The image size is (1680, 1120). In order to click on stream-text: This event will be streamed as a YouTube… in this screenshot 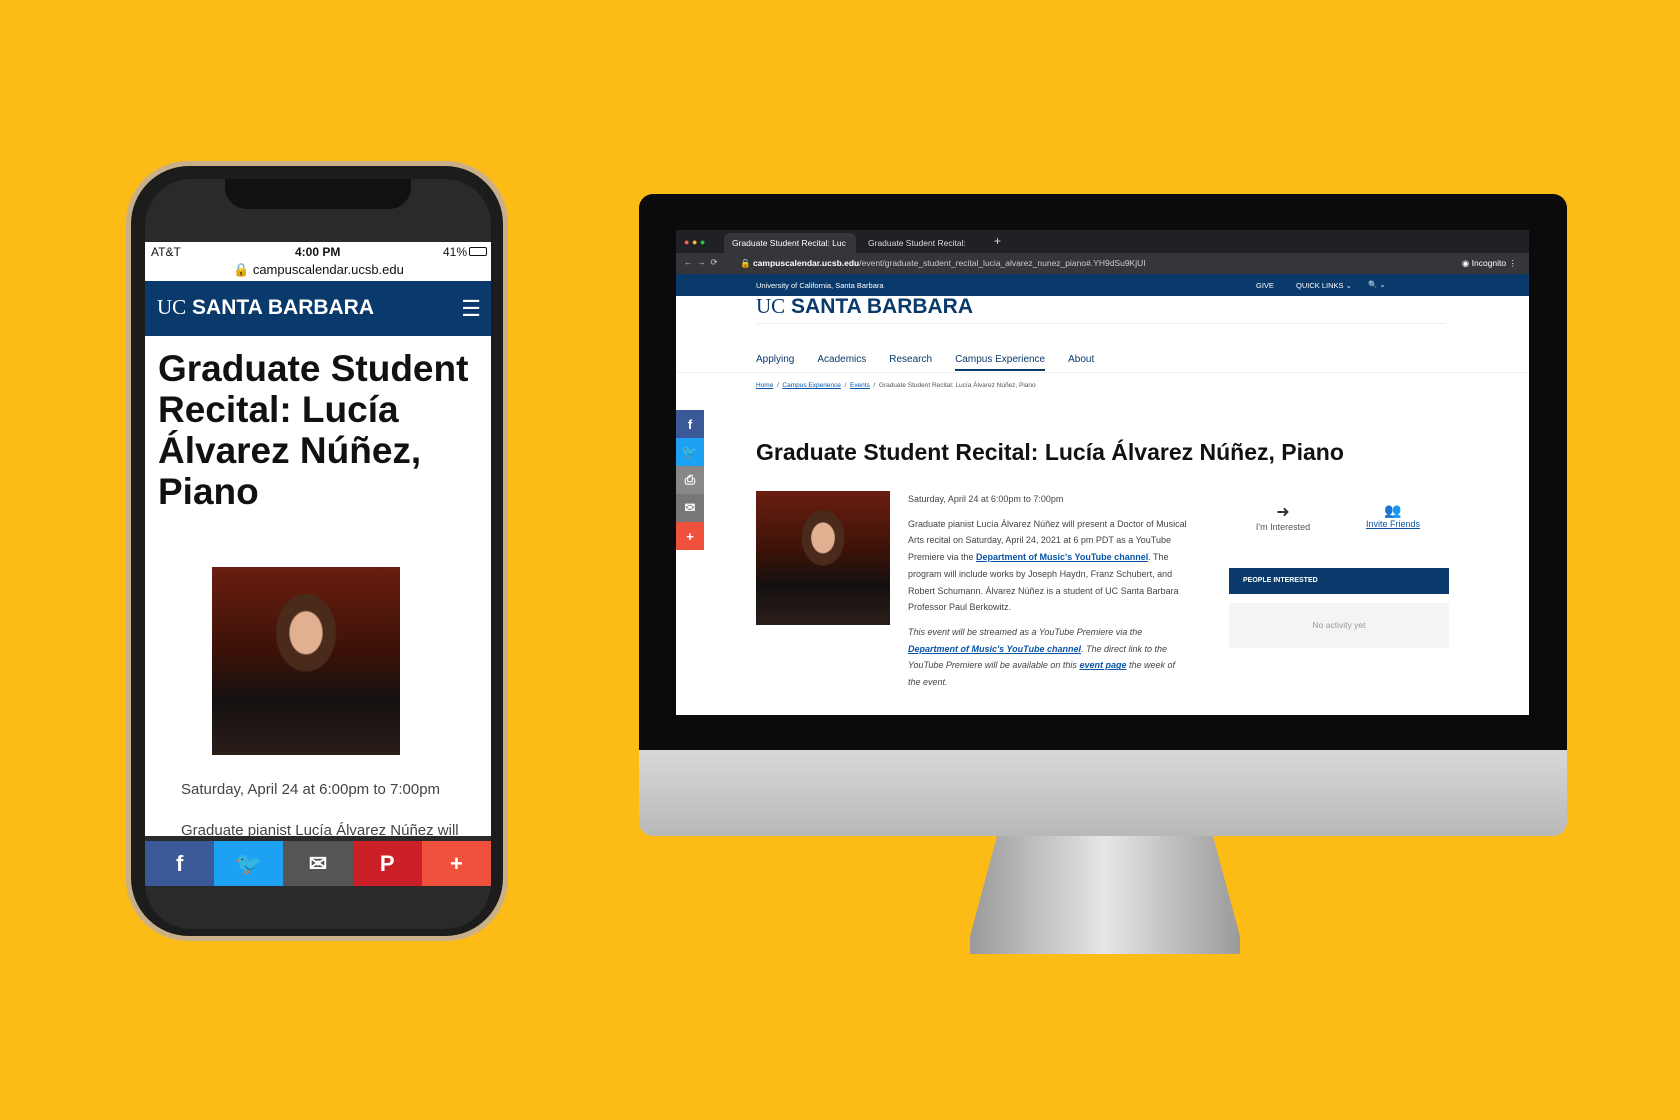, I will do `click(1025, 631)`.